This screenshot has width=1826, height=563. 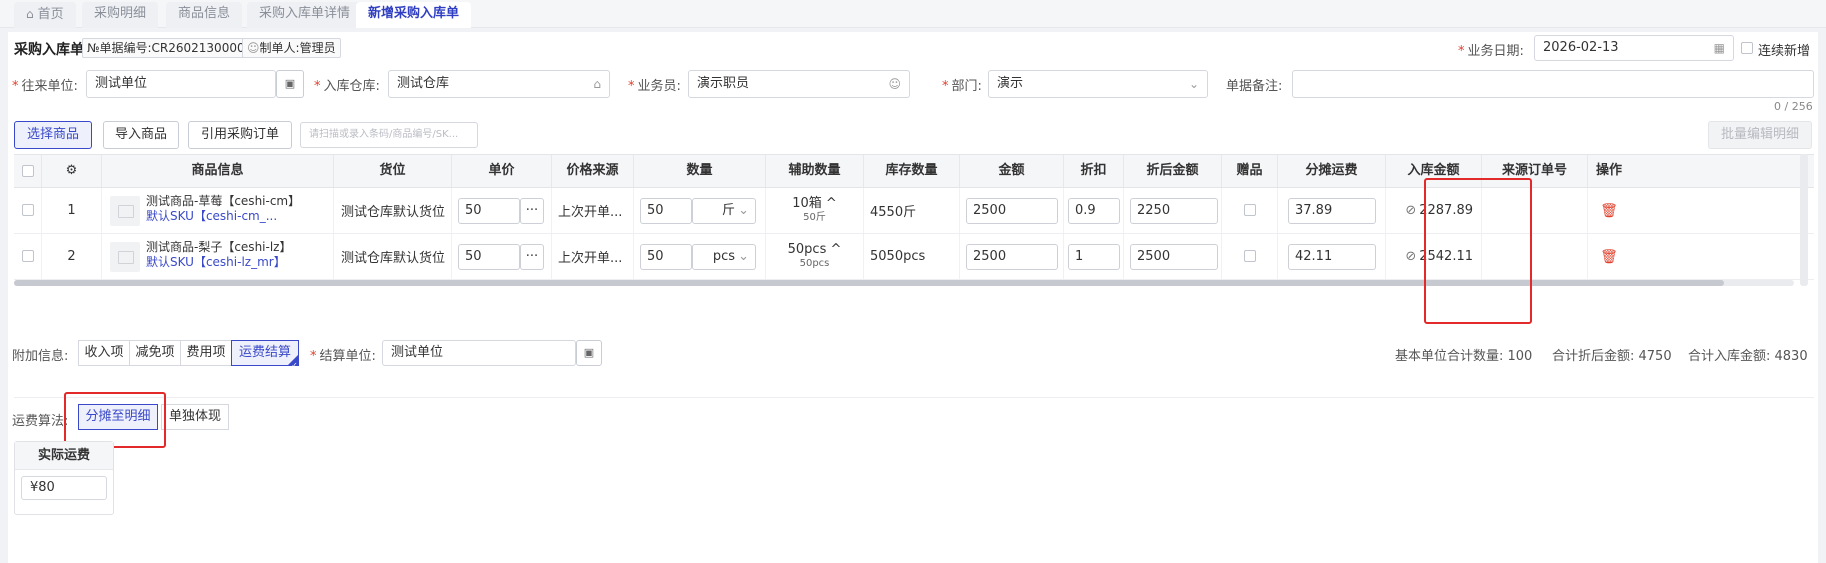 I want to click on partner-picker-button: ▣, so click(x=290, y=84).